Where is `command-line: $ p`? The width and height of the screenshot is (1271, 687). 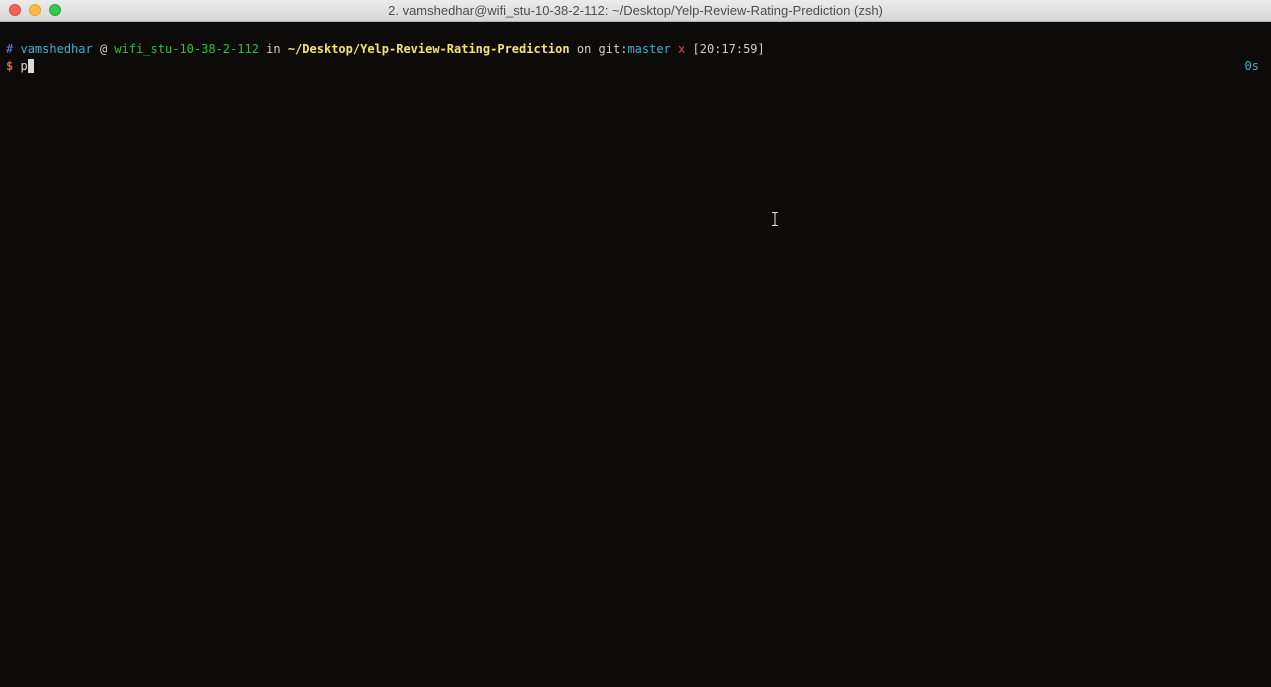 command-line: $ p is located at coordinates (20, 66).